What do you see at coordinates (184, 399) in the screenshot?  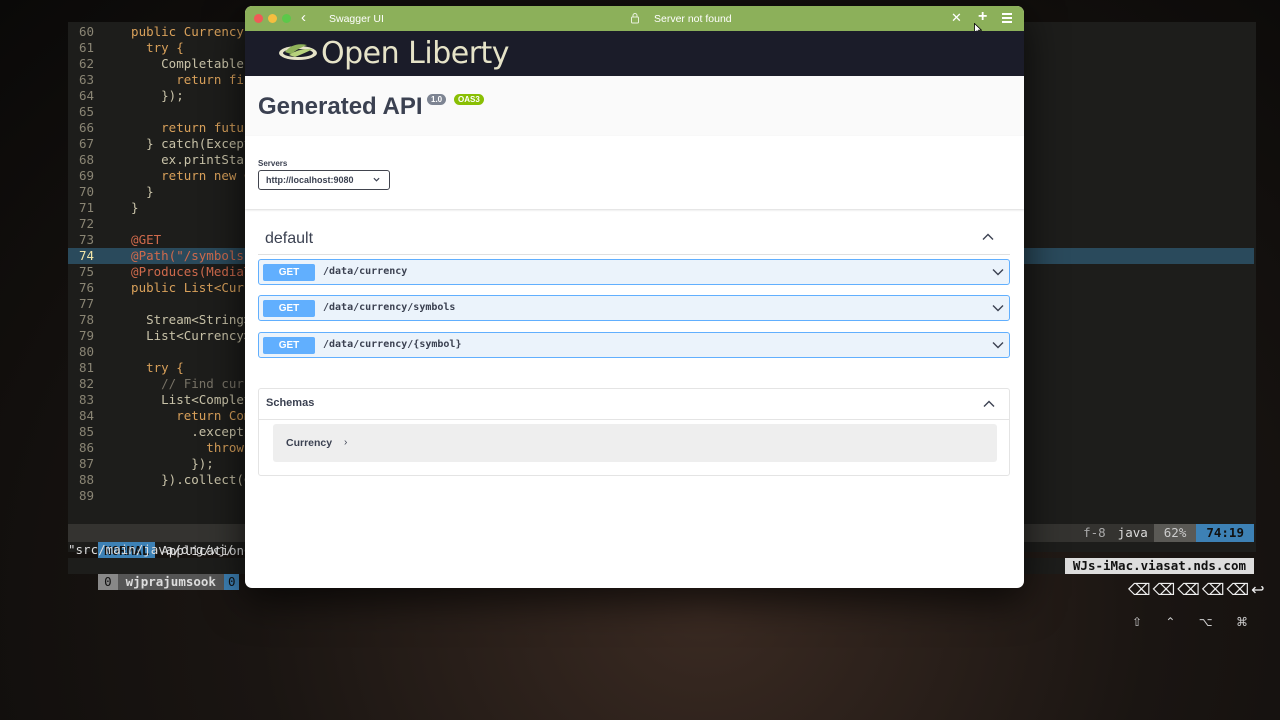 I see `line-text: List<Complet` at bounding box center [184, 399].